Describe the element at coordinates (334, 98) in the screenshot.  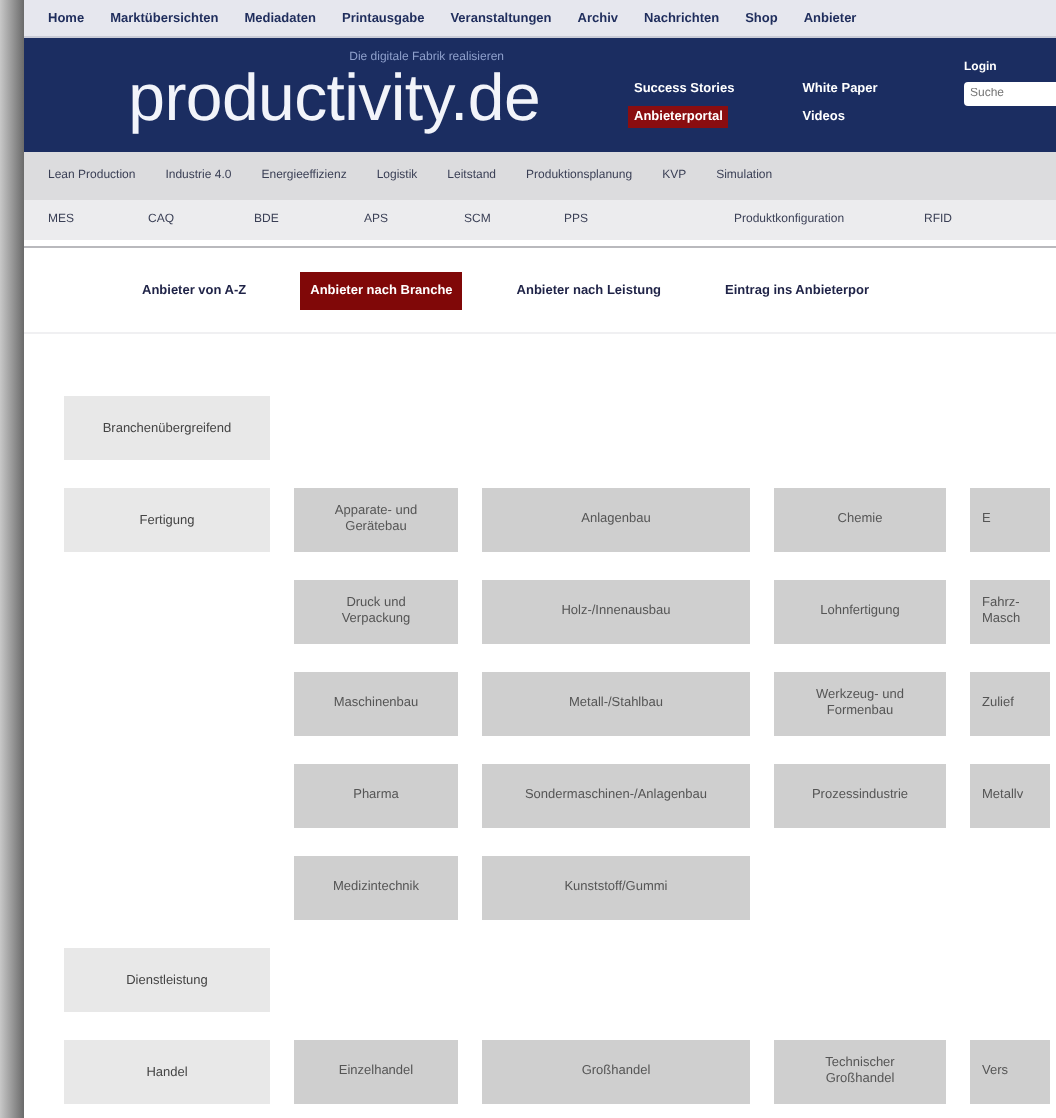
I see `site-logo: productivity.de` at that location.